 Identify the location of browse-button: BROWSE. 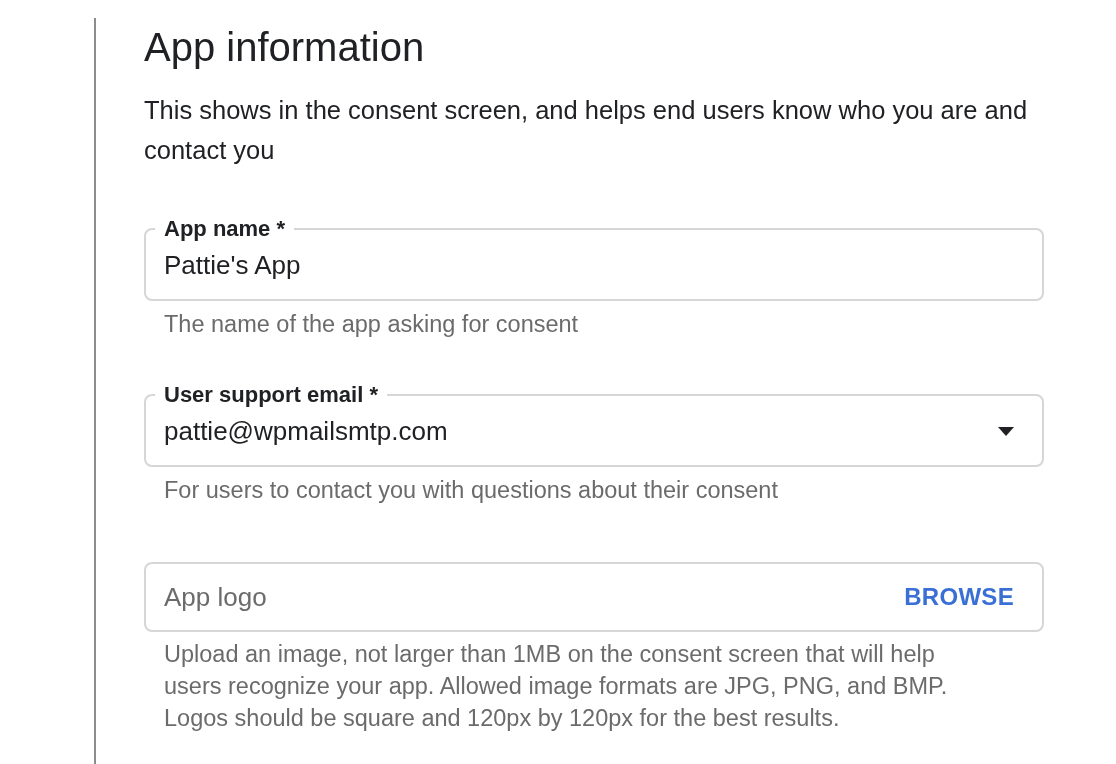
(959, 597).